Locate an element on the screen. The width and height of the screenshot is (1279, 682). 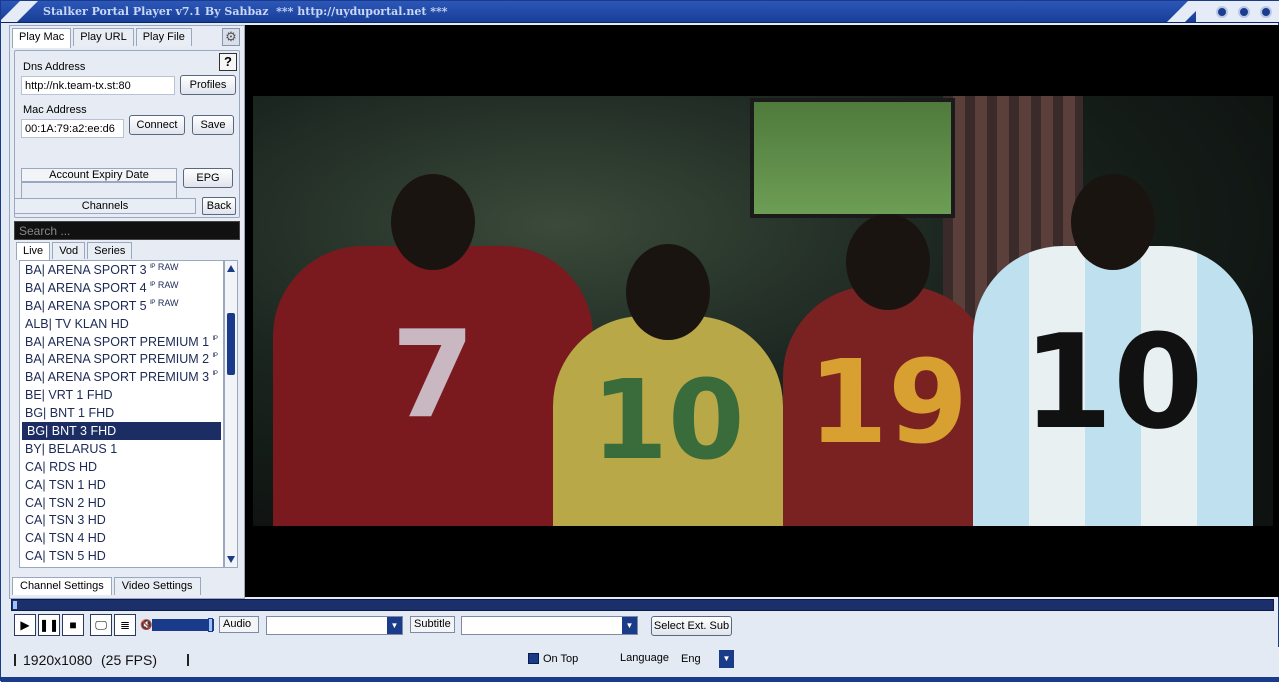
save-button: Save is located at coordinates (213, 125).